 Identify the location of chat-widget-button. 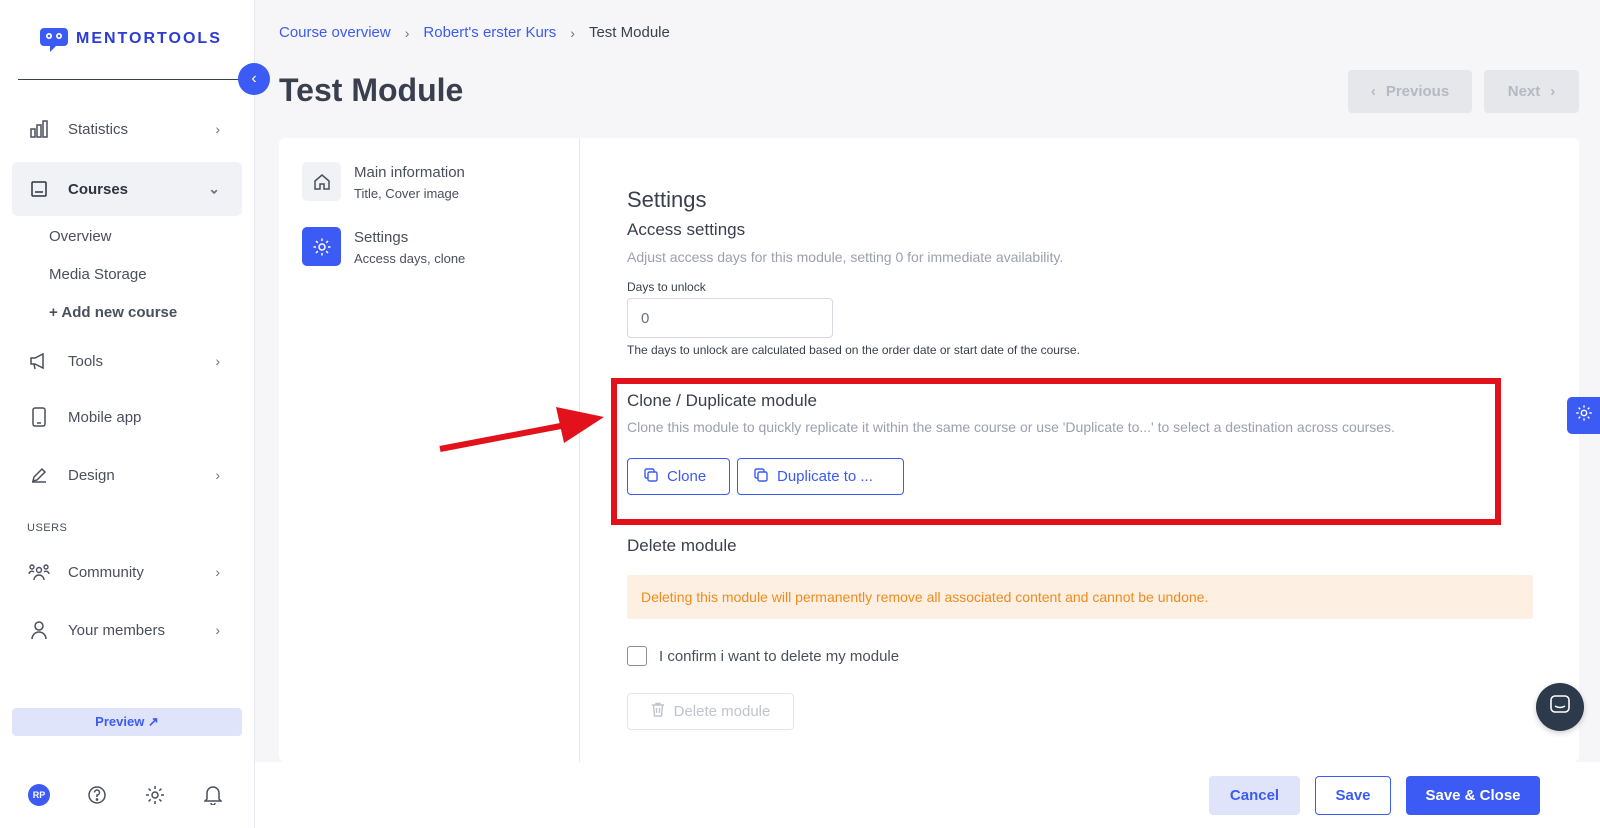
(1560, 707).